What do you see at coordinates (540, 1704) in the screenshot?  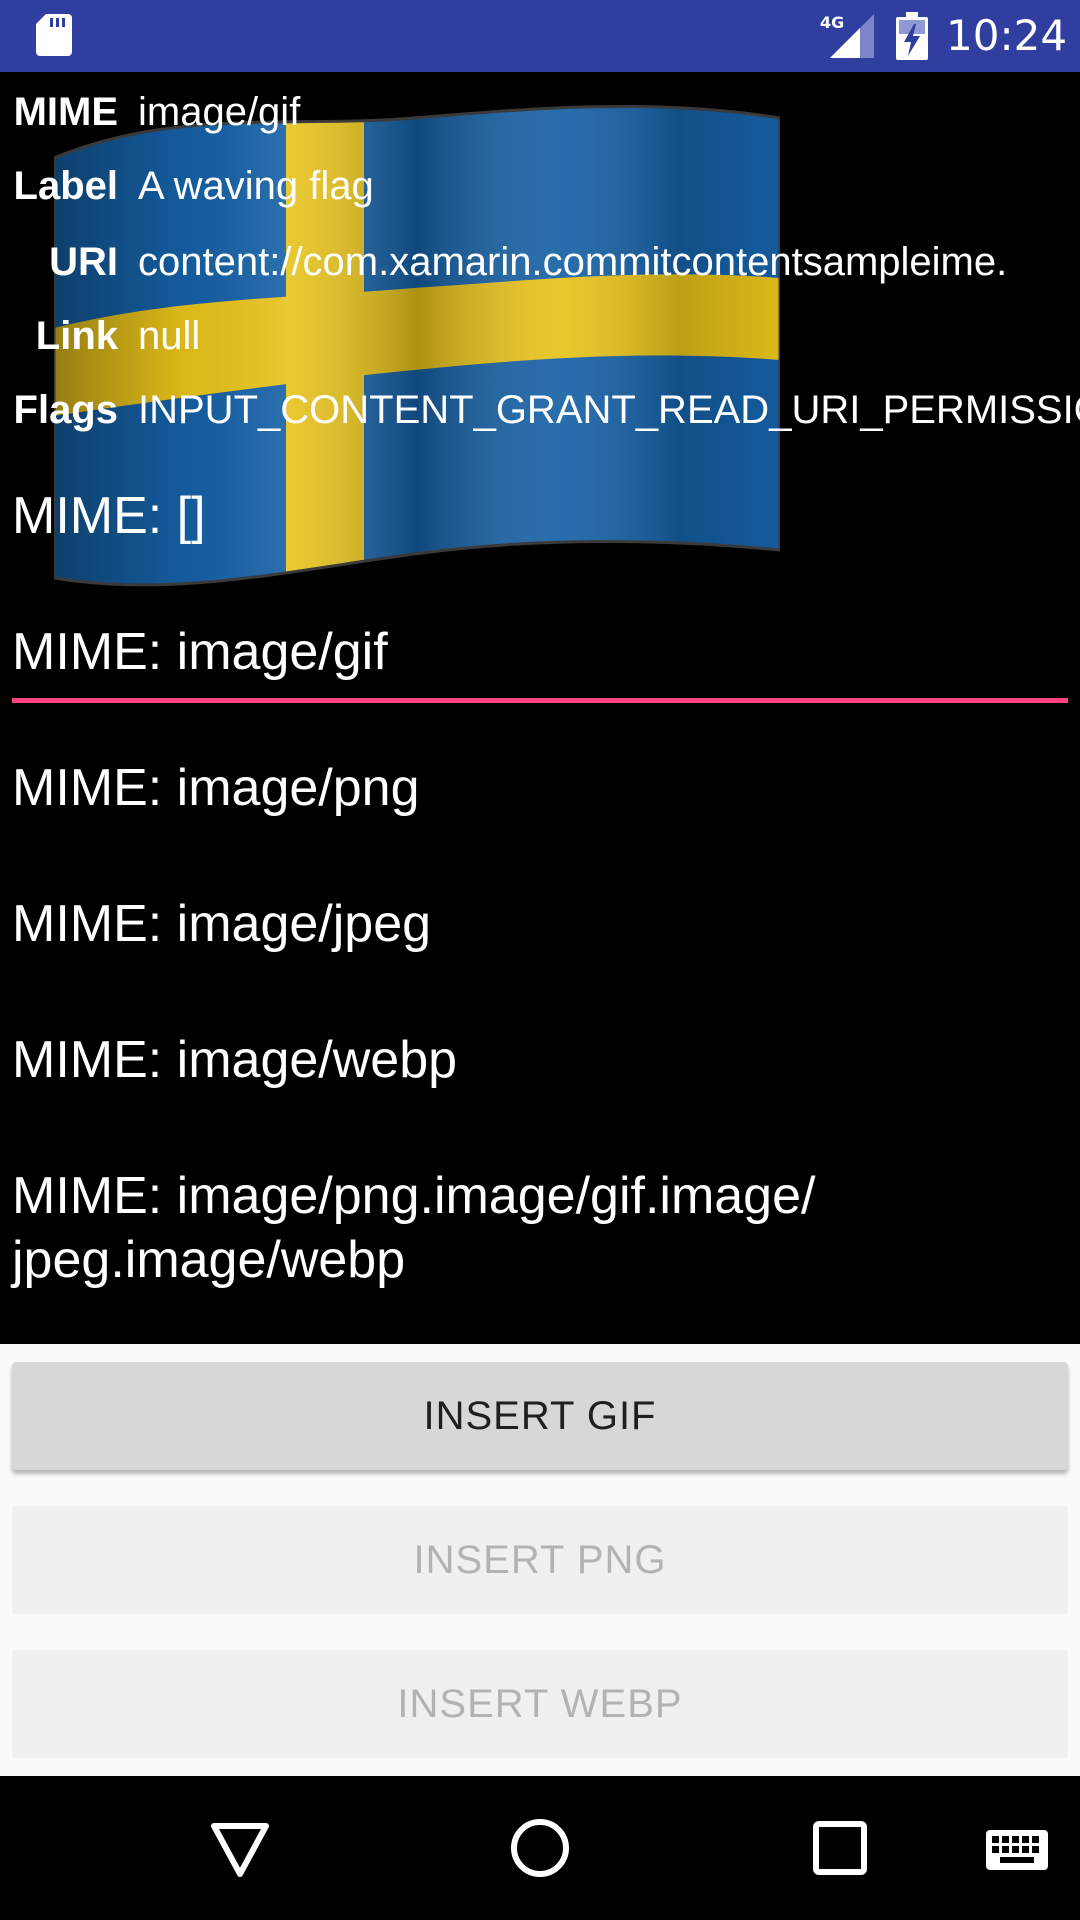 I see `insert-webp-button: INSERT WEBP` at bounding box center [540, 1704].